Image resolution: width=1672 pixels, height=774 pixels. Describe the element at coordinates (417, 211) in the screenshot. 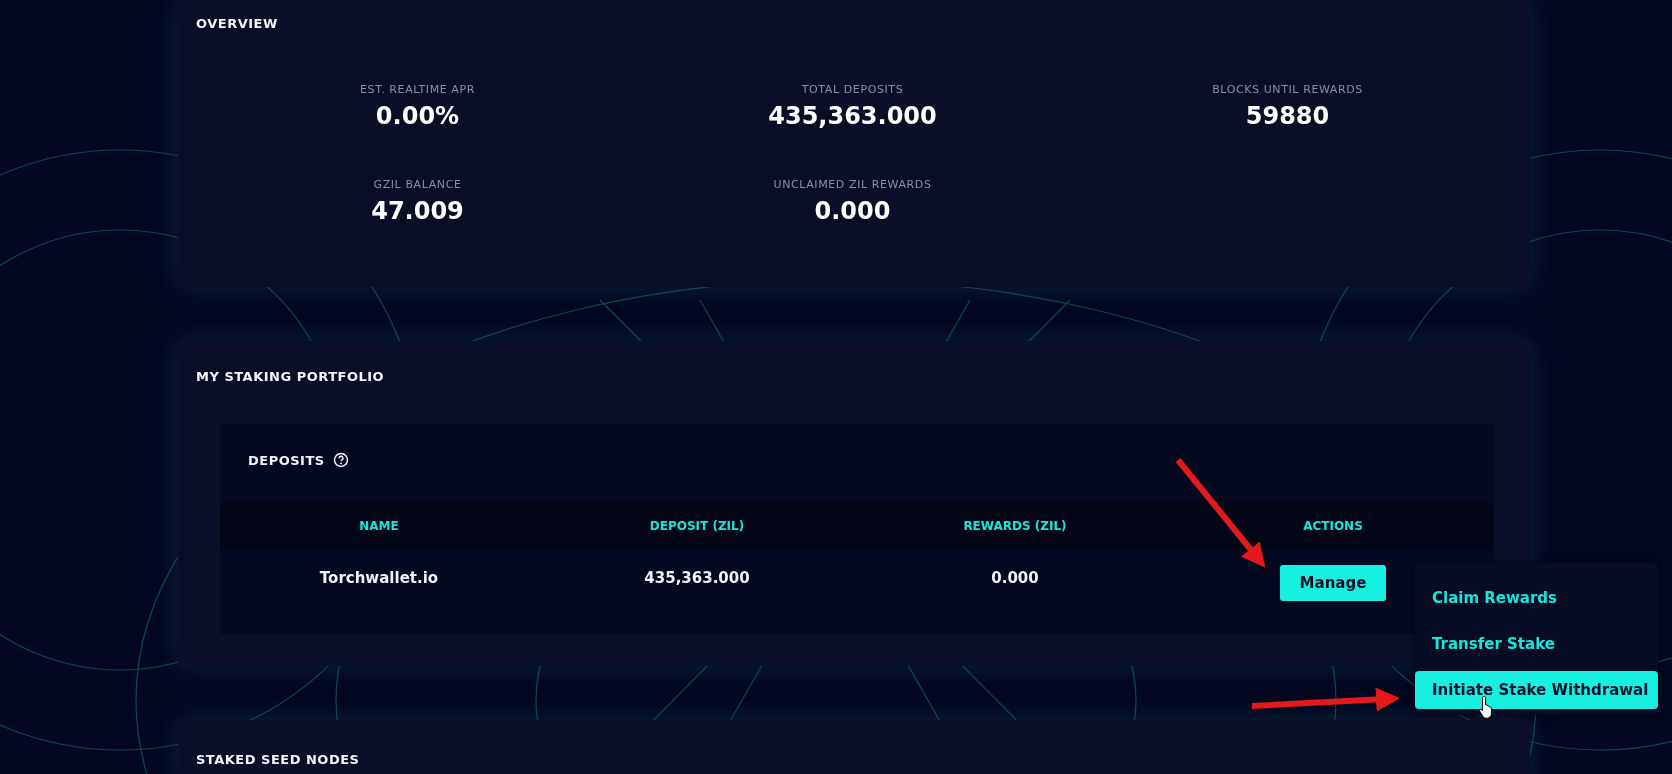

I see `stat-value: 47.009` at that location.